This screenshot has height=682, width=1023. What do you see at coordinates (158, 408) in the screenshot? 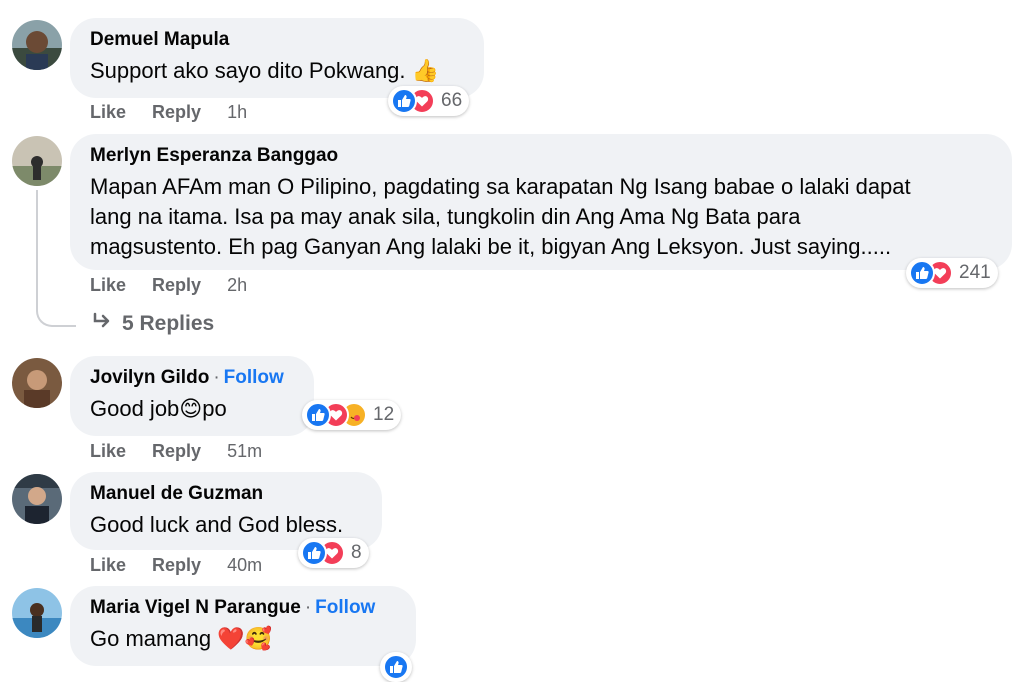
I see `comment-text: Good job😊po` at bounding box center [158, 408].